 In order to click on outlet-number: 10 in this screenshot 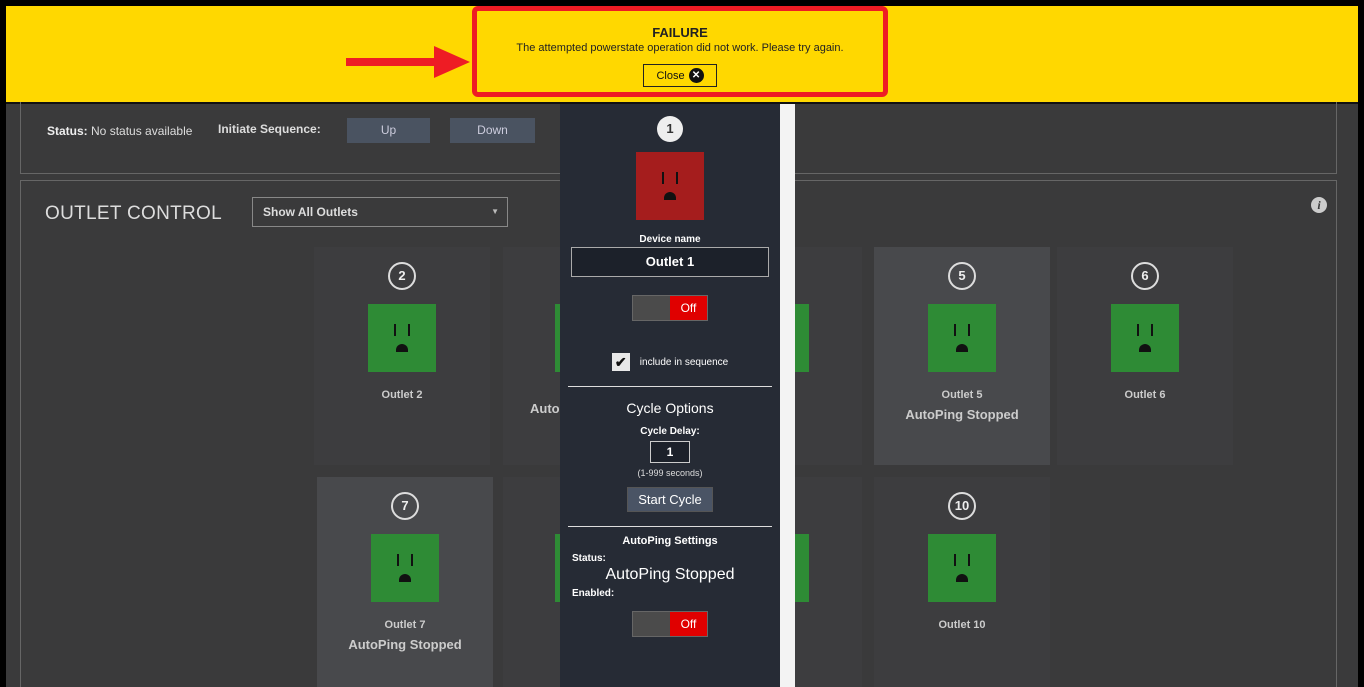, I will do `click(962, 506)`.